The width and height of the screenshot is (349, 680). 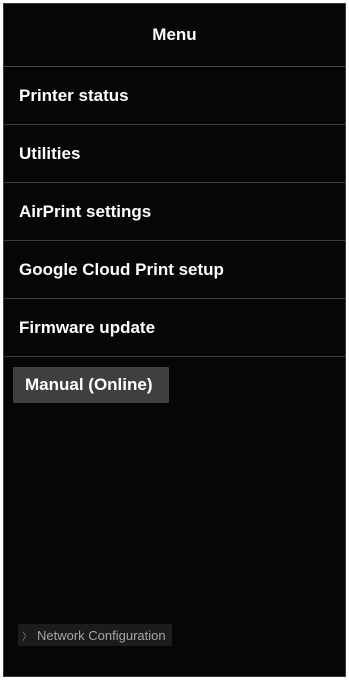 I want to click on menu-item-airprint-settings: AirPrint settings, so click(x=174, y=212).